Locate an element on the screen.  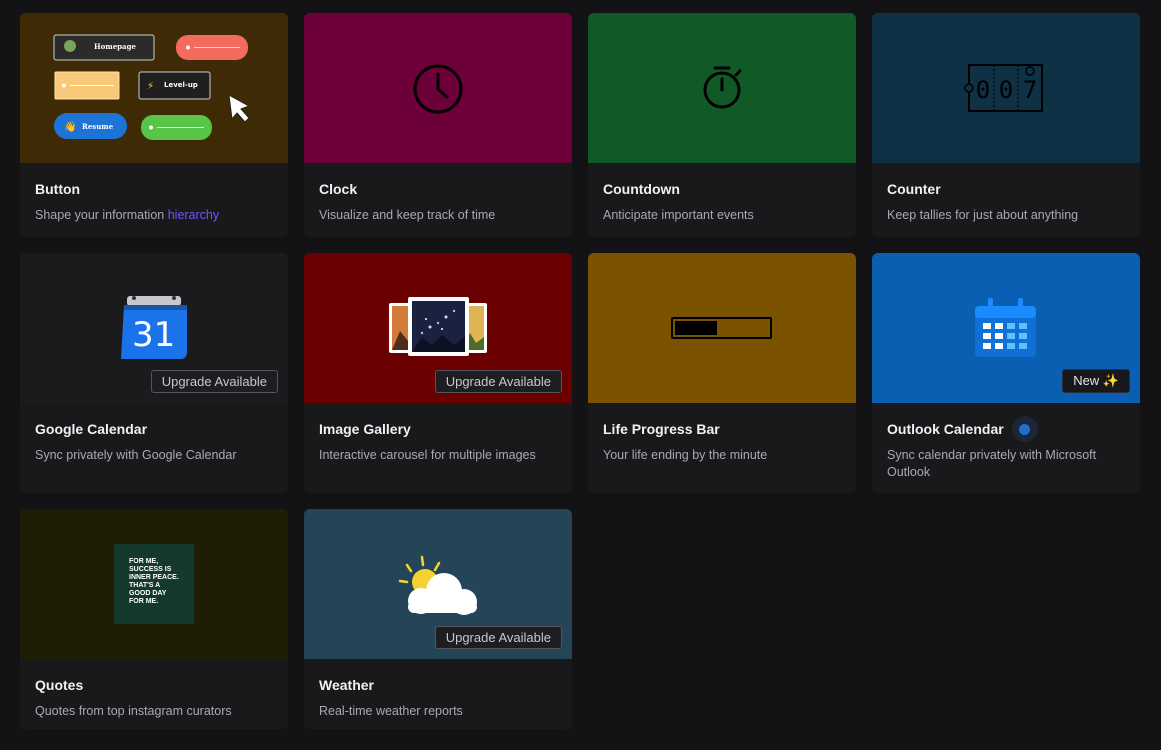
widget-description: Real-time weather reports is located at coordinates (391, 711).